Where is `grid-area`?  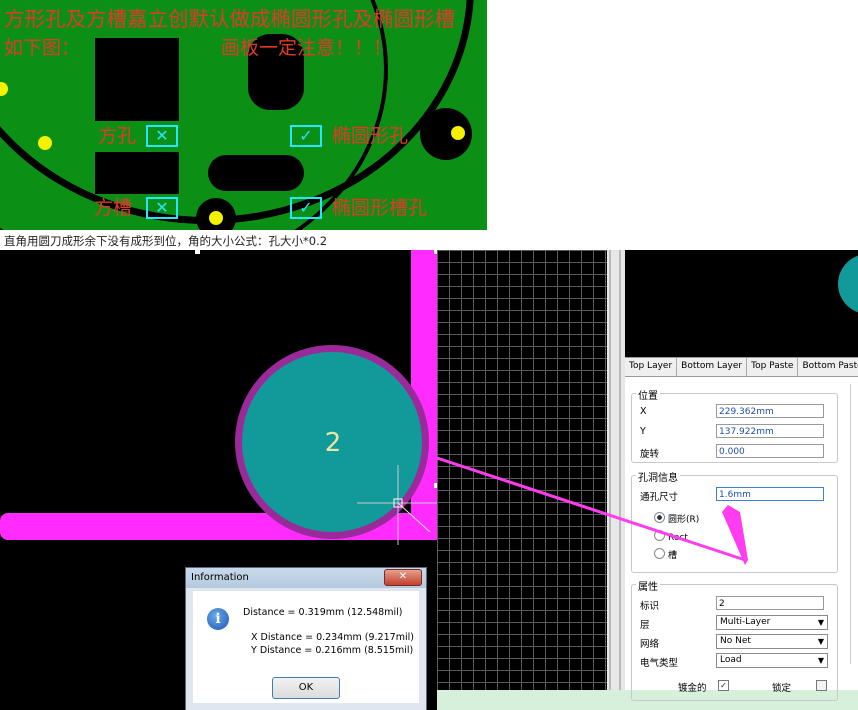
grid-area is located at coordinates (522, 470).